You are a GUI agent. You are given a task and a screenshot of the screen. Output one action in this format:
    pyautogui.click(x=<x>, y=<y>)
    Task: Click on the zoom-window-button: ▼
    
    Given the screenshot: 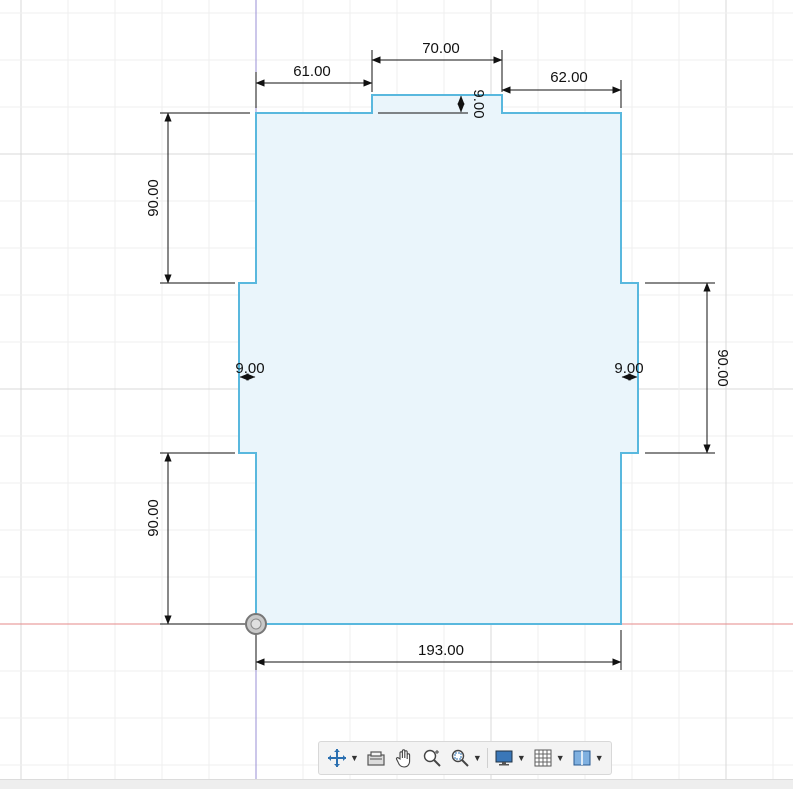 What is the action you would take?
    pyautogui.click(x=465, y=758)
    